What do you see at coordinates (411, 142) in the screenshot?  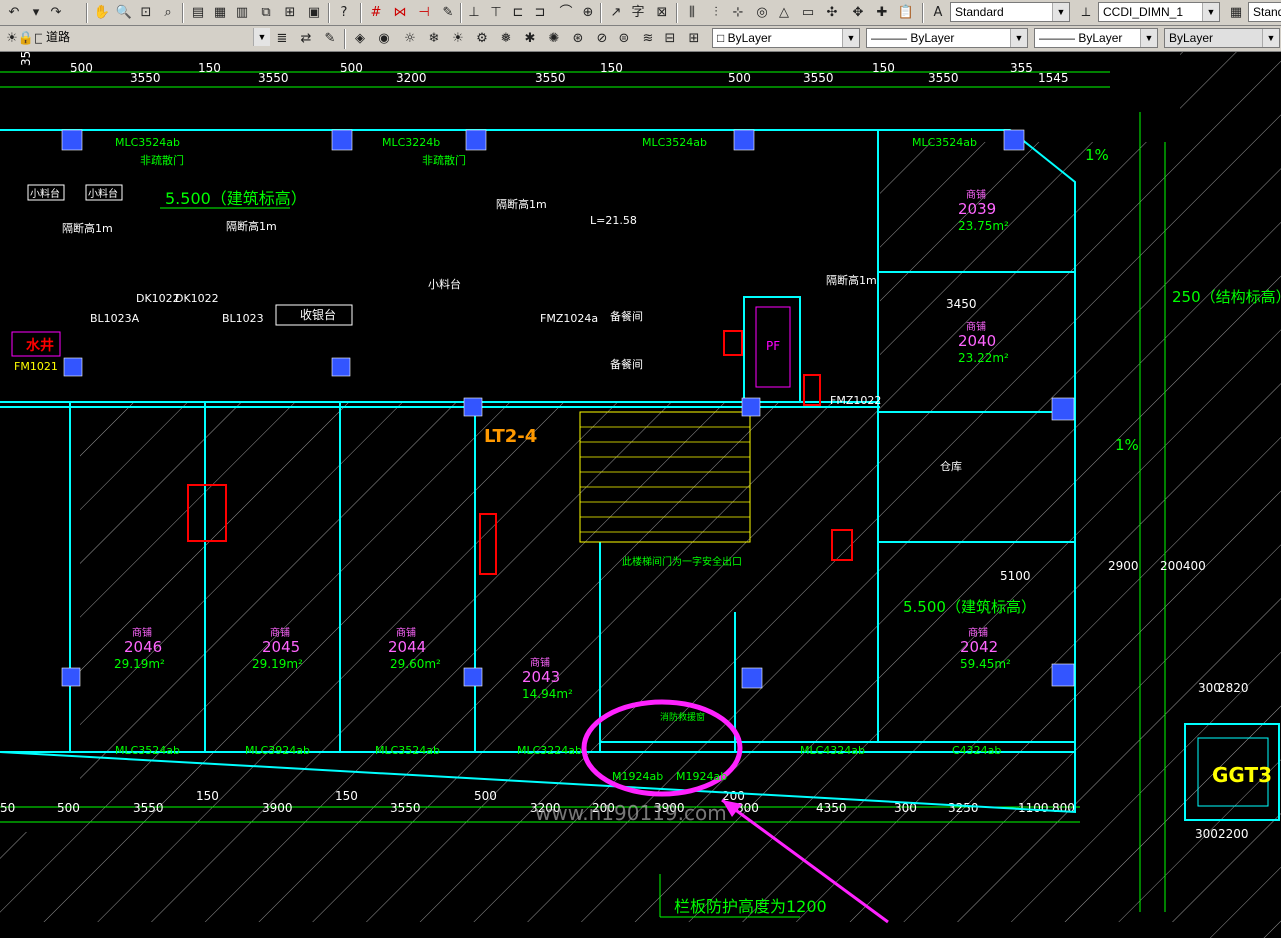 I see `window-label: MLC3224b` at bounding box center [411, 142].